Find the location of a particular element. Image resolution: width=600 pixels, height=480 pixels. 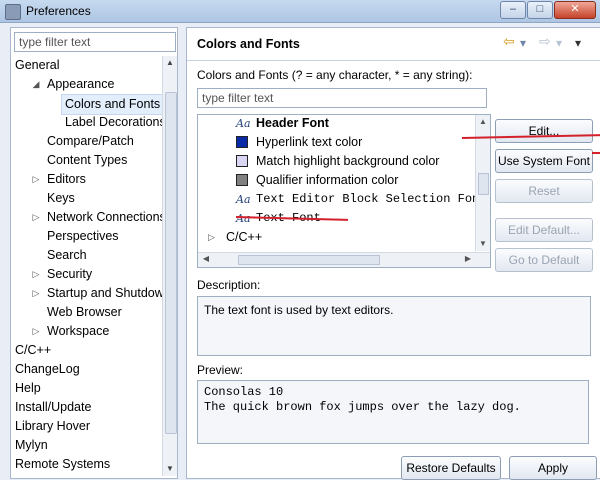

tree-item: Help is located at coordinates (86, 388).